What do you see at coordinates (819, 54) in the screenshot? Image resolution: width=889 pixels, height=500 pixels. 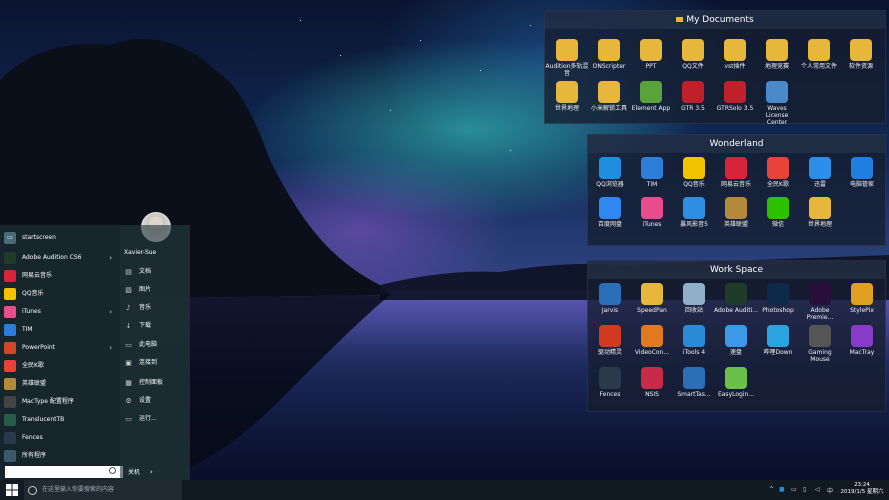 I see `desktop-shortcut: 个人常用文件` at bounding box center [819, 54].